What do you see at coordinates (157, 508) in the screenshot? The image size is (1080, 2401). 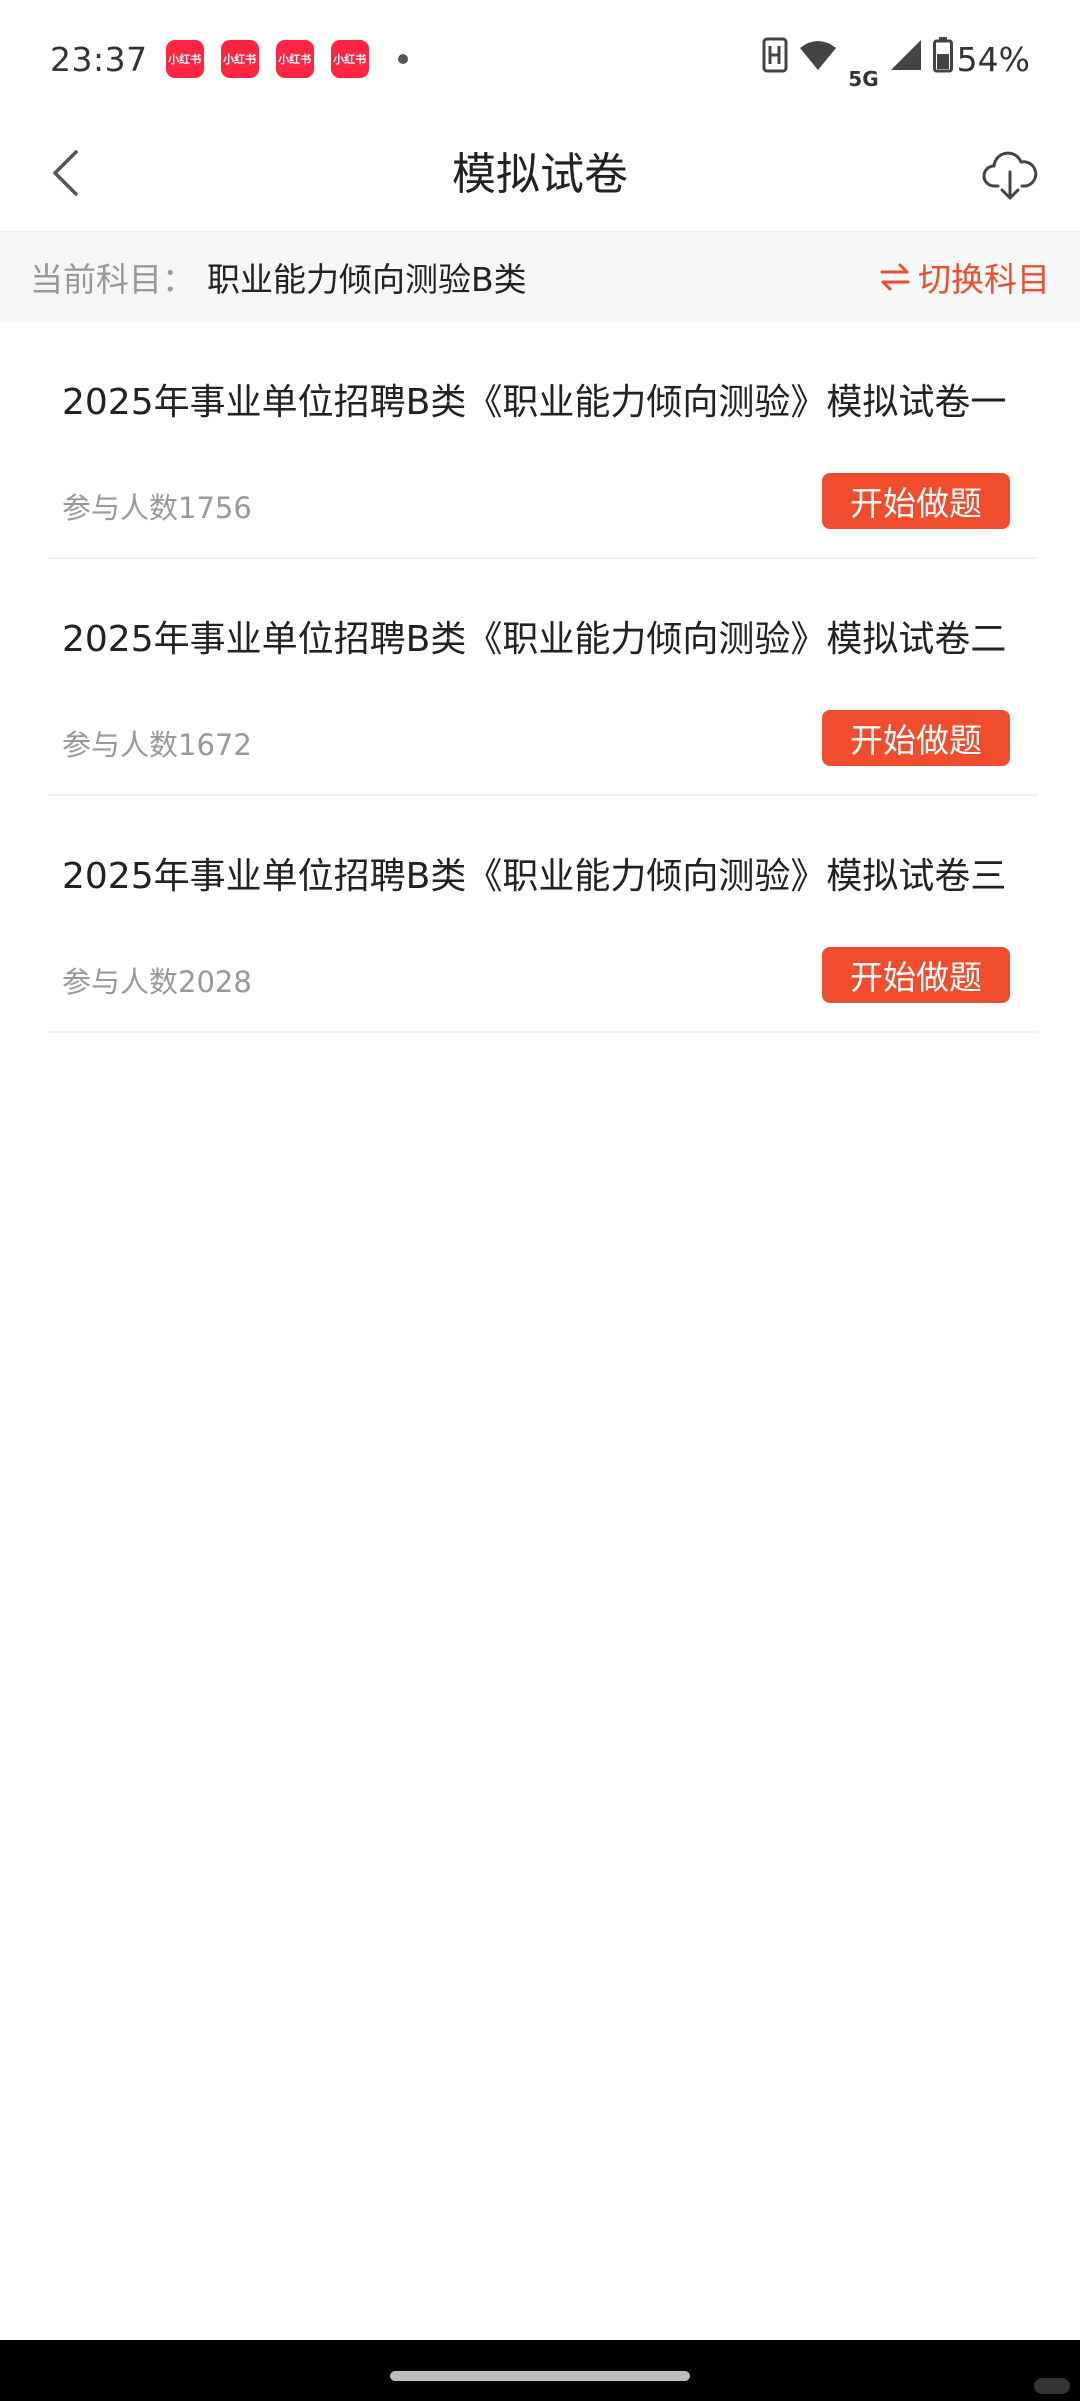 I see `paper-participants: 参与人数1756` at bounding box center [157, 508].